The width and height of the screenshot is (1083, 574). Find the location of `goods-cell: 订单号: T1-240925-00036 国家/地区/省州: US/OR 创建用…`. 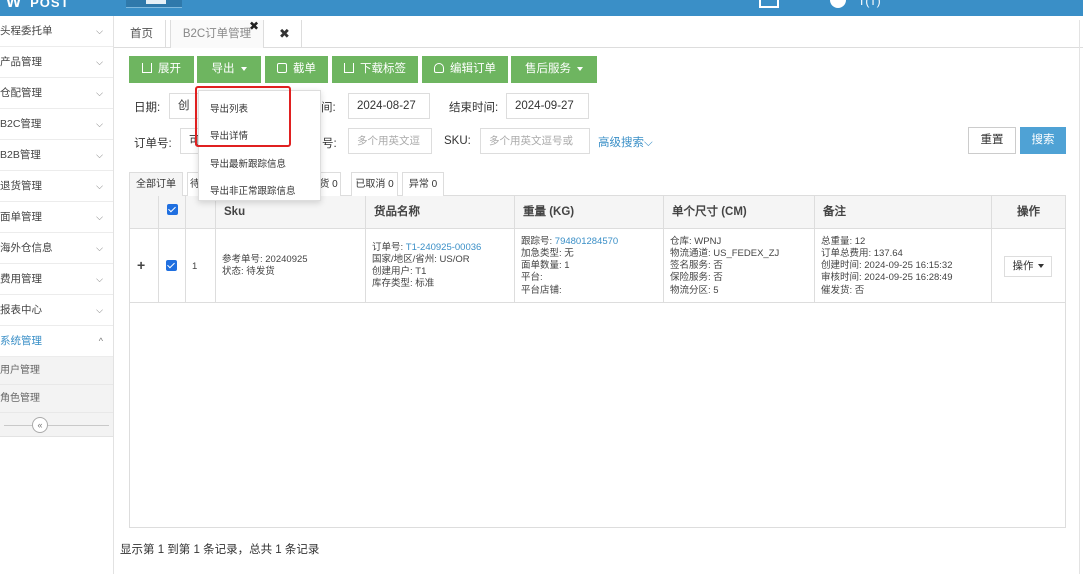

goods-cell: 订单号: T1-240925-00036 国家/地区/省州: US/OR 创建用… is located at coordinates (439, 266).